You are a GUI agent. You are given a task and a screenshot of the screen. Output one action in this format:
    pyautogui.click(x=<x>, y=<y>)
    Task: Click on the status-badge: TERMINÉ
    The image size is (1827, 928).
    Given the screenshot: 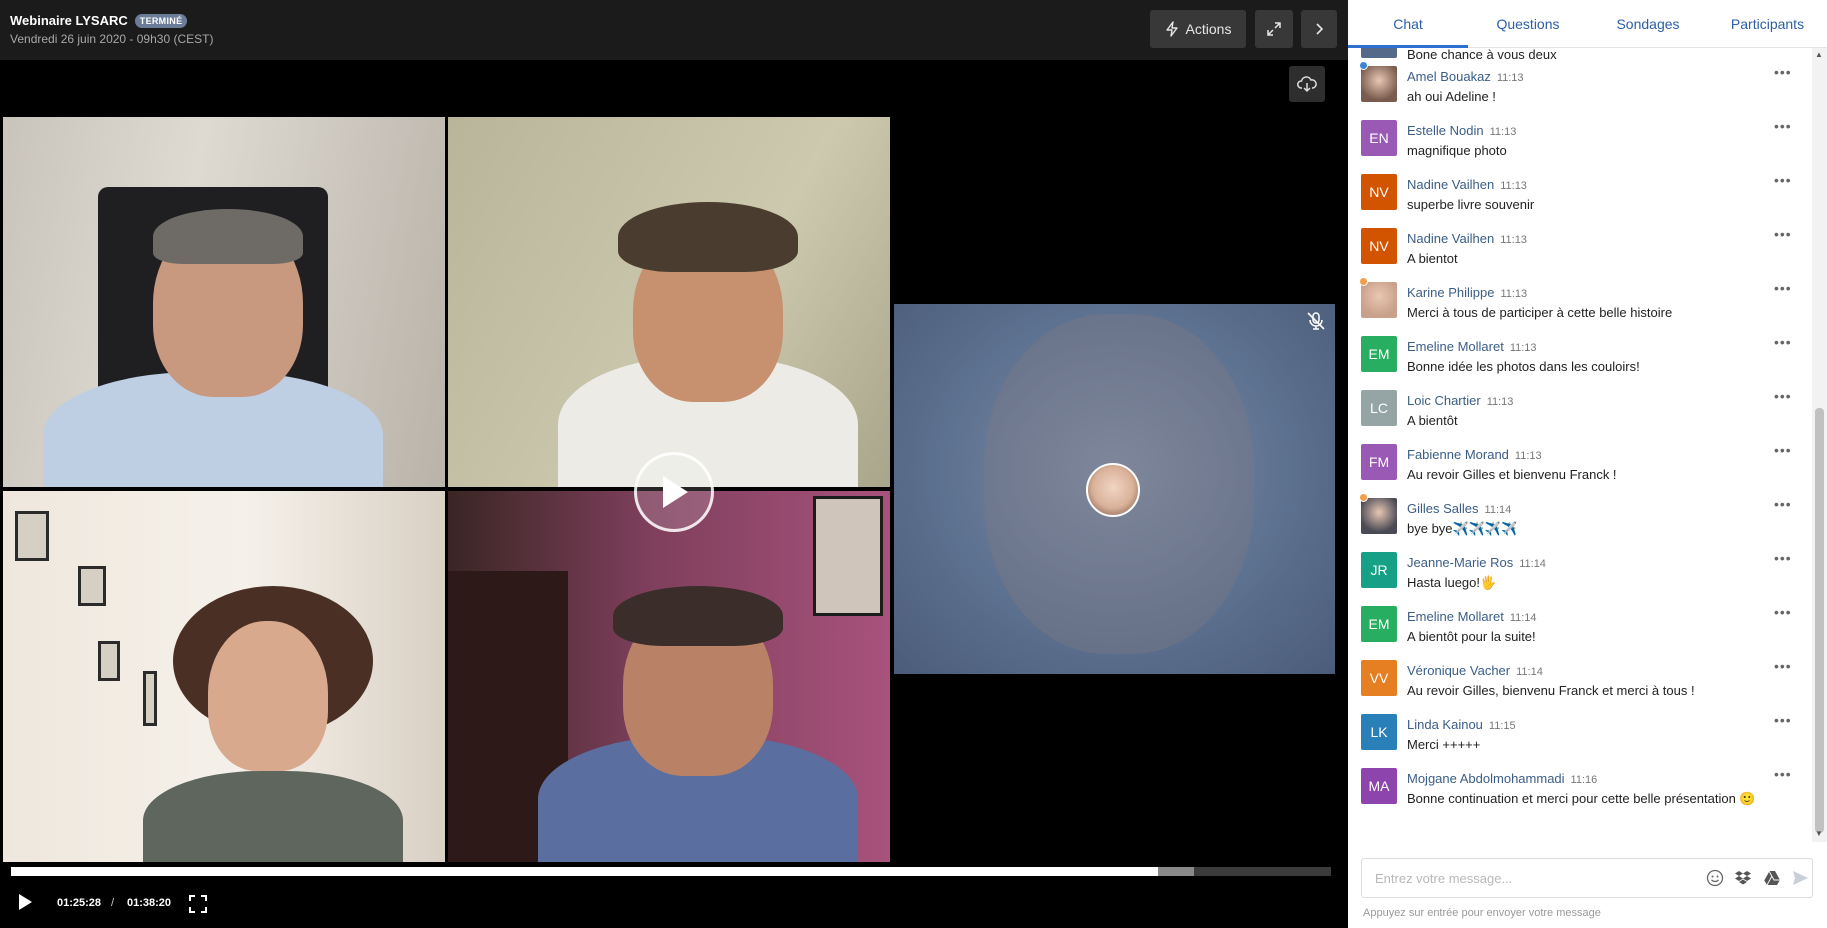 What is the action you would take?
    pyautogui.click(x=161, y=20)
    